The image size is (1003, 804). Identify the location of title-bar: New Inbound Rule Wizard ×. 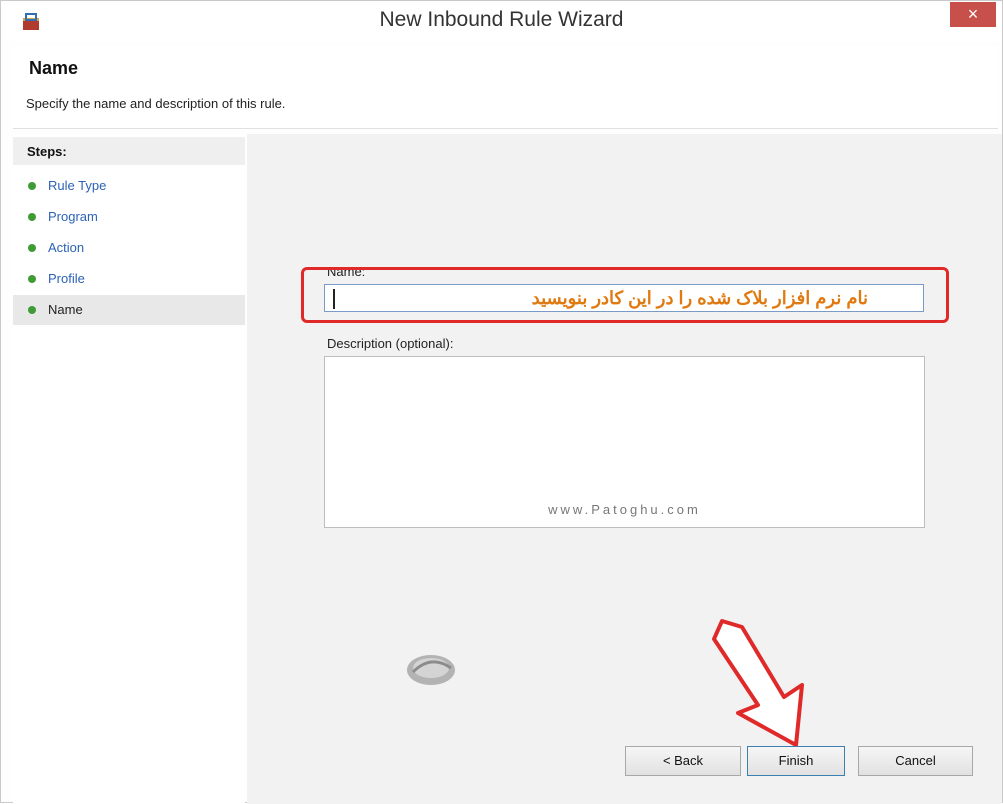
(501, 21).